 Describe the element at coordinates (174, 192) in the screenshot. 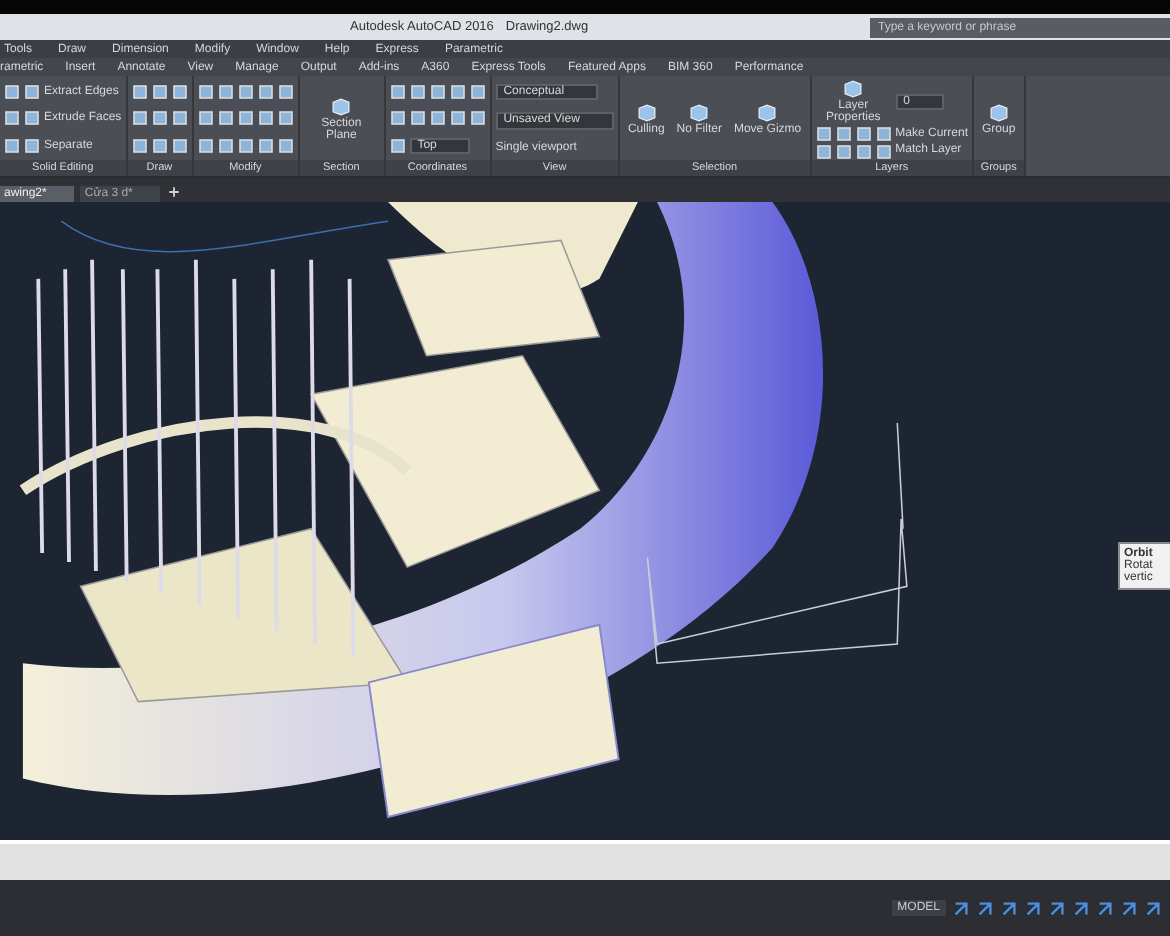

I see `new-tab-icon` at that location.